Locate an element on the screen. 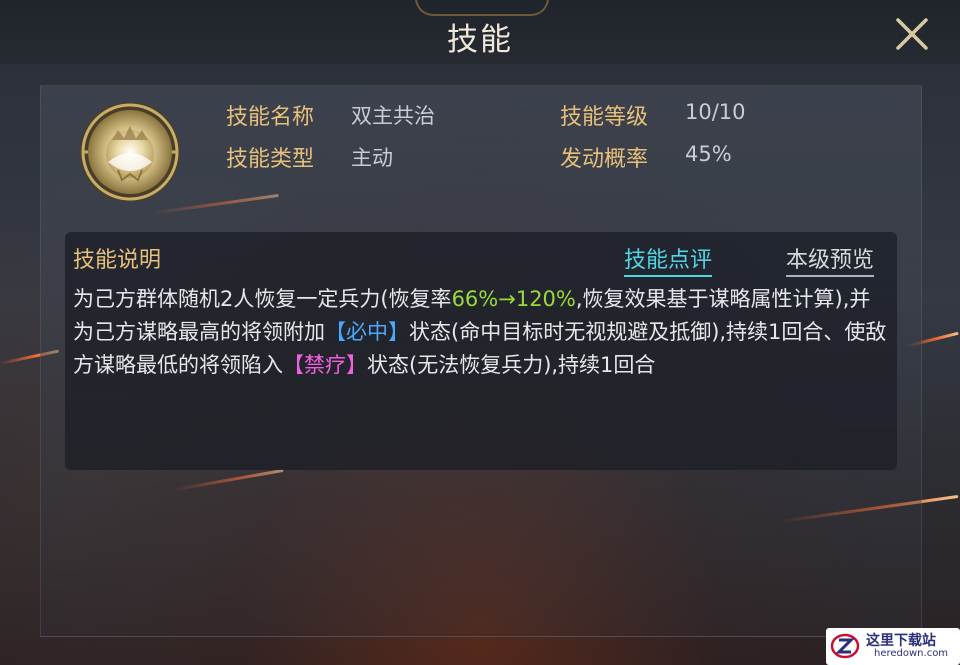  close-button is located at coordinates (912, 34).